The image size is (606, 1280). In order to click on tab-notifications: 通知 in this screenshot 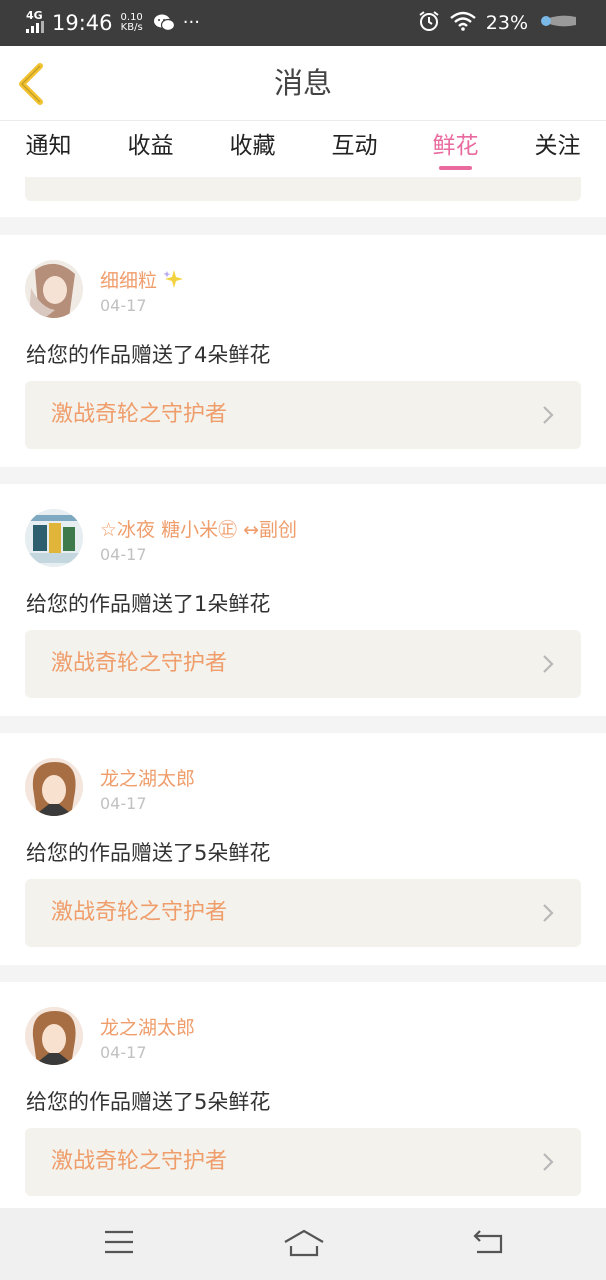, I will do `click(48, 149)`.